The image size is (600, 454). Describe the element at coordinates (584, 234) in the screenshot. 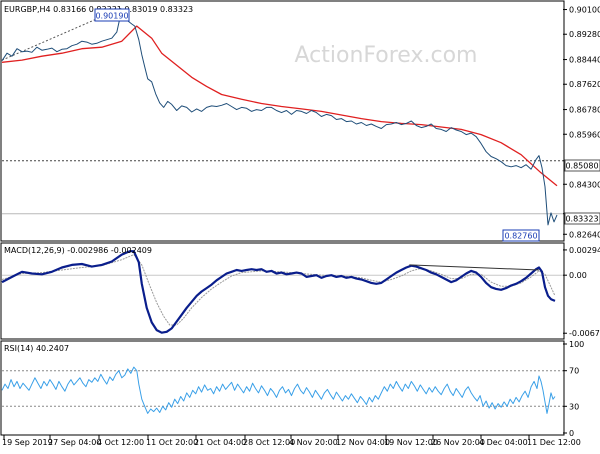

I see `price-ytick-label: 0.82640` at that location.